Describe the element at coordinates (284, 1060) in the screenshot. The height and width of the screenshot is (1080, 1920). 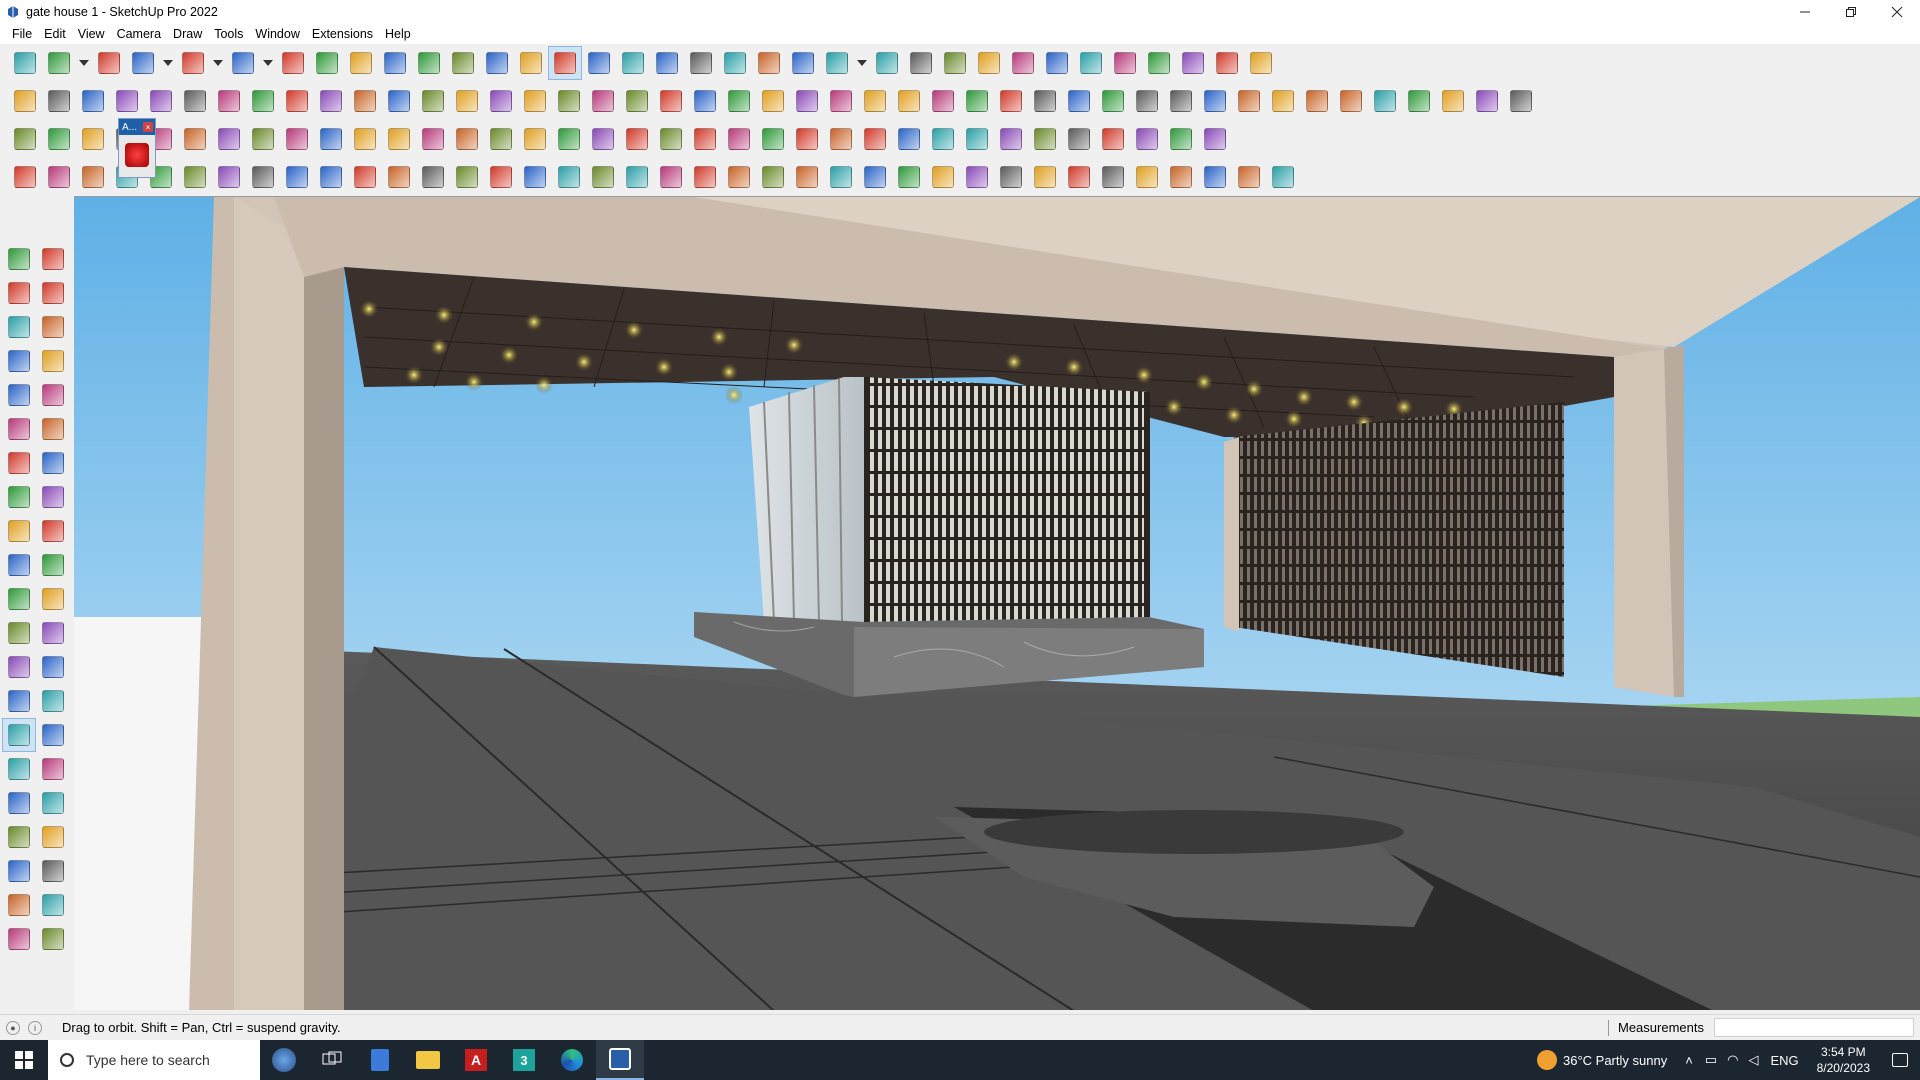
I see `taskbar-sketchup-ruby-icon` at that location.